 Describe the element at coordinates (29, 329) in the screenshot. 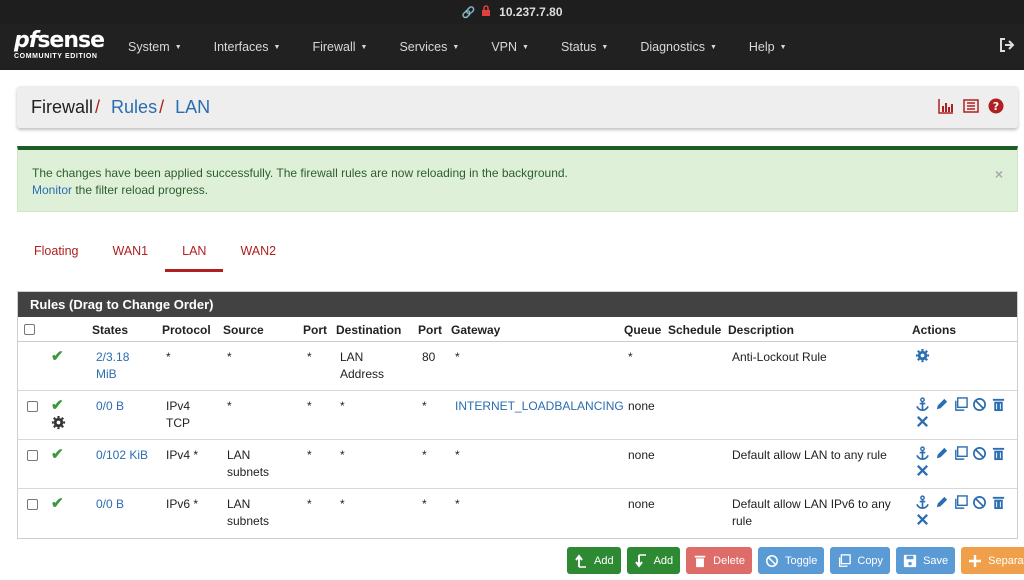

I see `select-all-checkbox` at that location.